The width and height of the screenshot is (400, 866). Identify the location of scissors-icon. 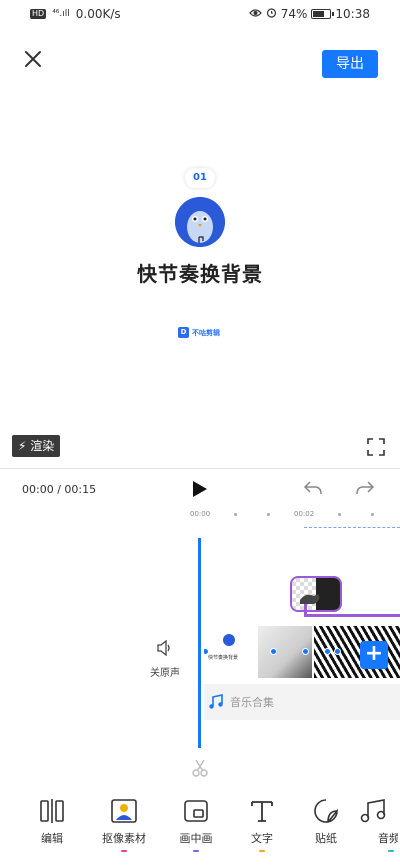
(200, 768).